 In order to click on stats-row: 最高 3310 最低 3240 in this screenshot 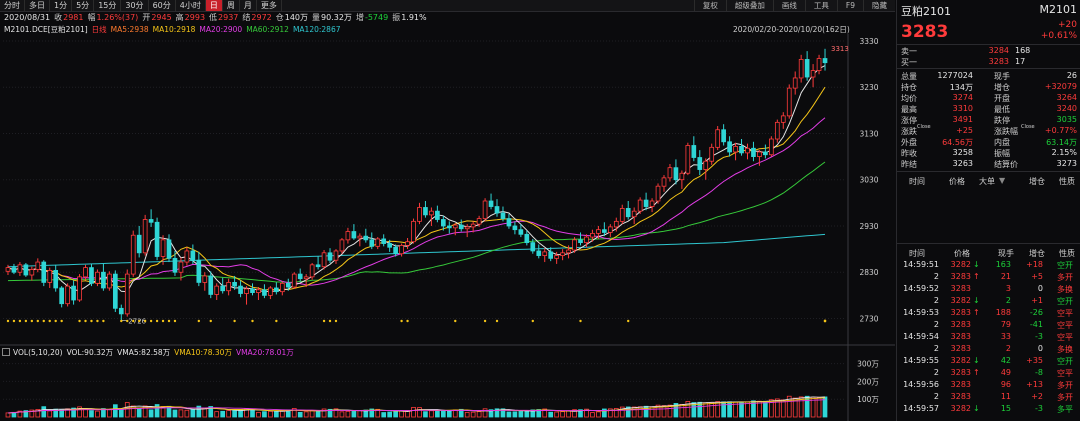, I will do `click(988, 109)`.